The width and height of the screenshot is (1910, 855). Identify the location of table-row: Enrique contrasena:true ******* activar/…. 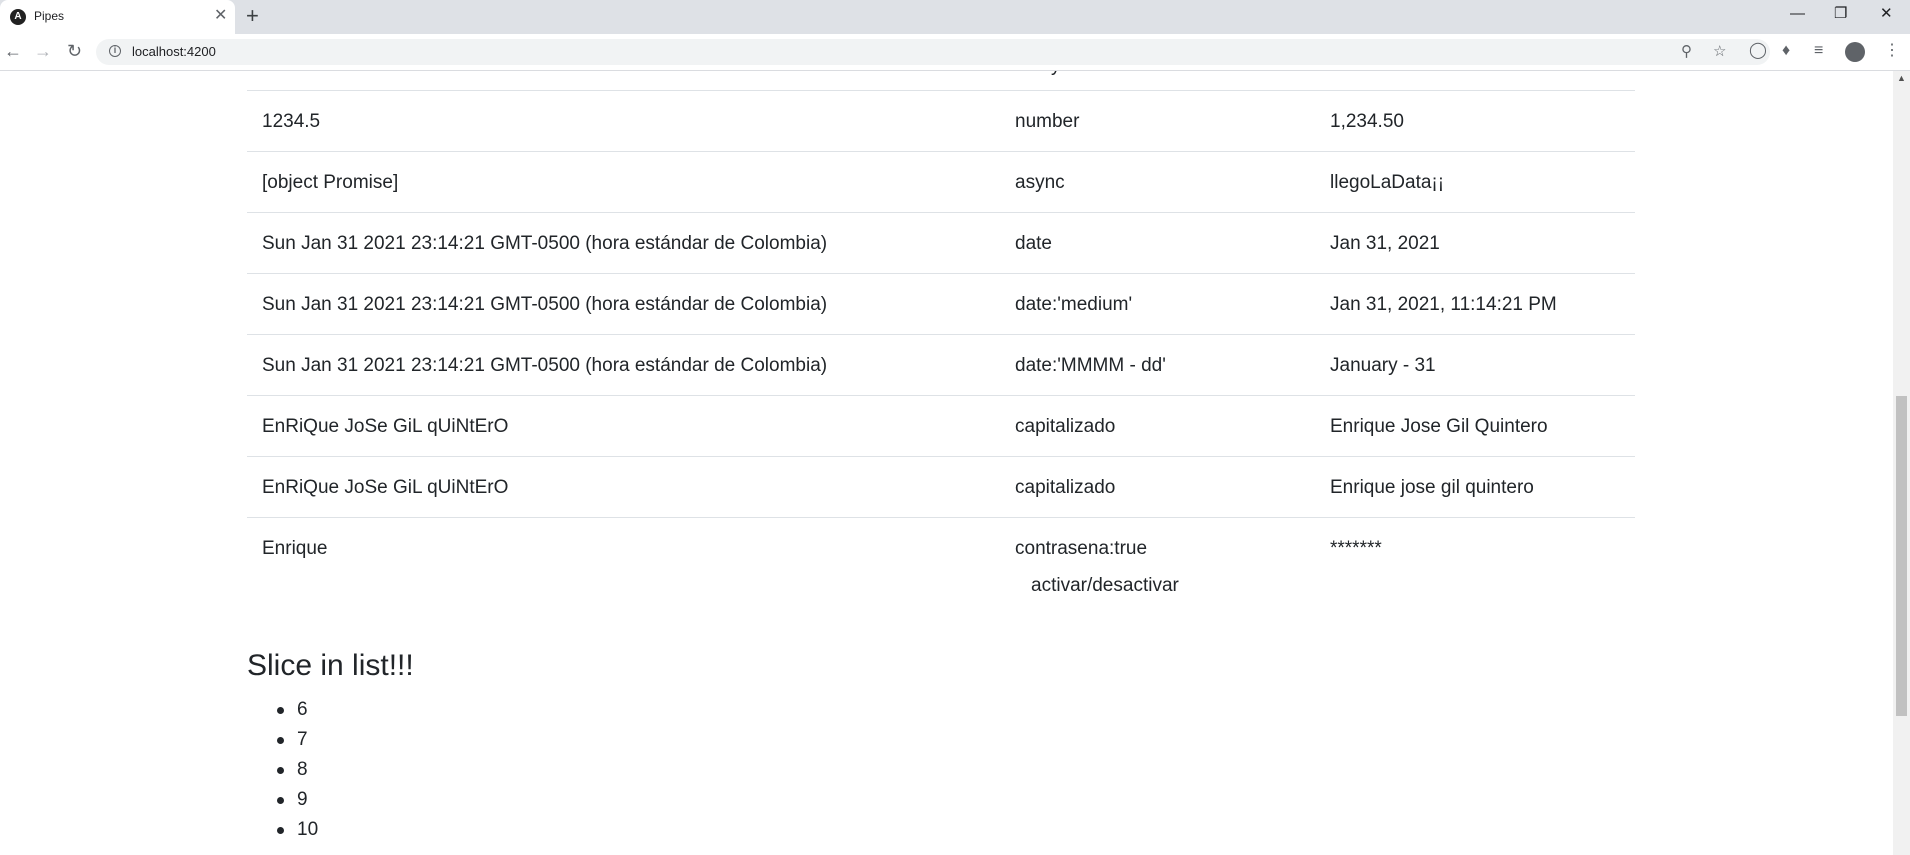
(941, 566).